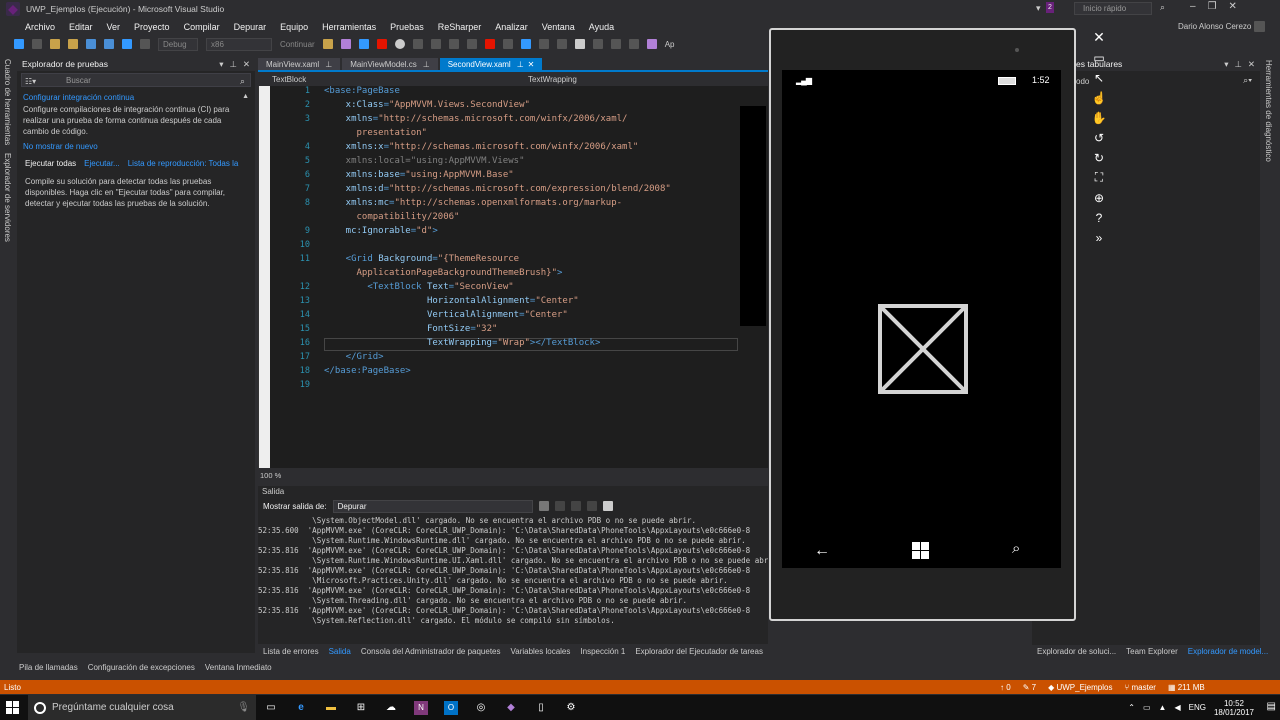 Image resolution: width=1280 pixels, height=720 pixels. I want to click on app-target-label: Ap, so click(670, 44).